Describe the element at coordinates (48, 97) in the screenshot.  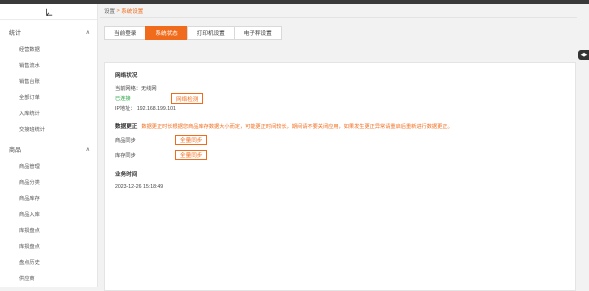
I see `sidebar-item: 全部订单` at that location.